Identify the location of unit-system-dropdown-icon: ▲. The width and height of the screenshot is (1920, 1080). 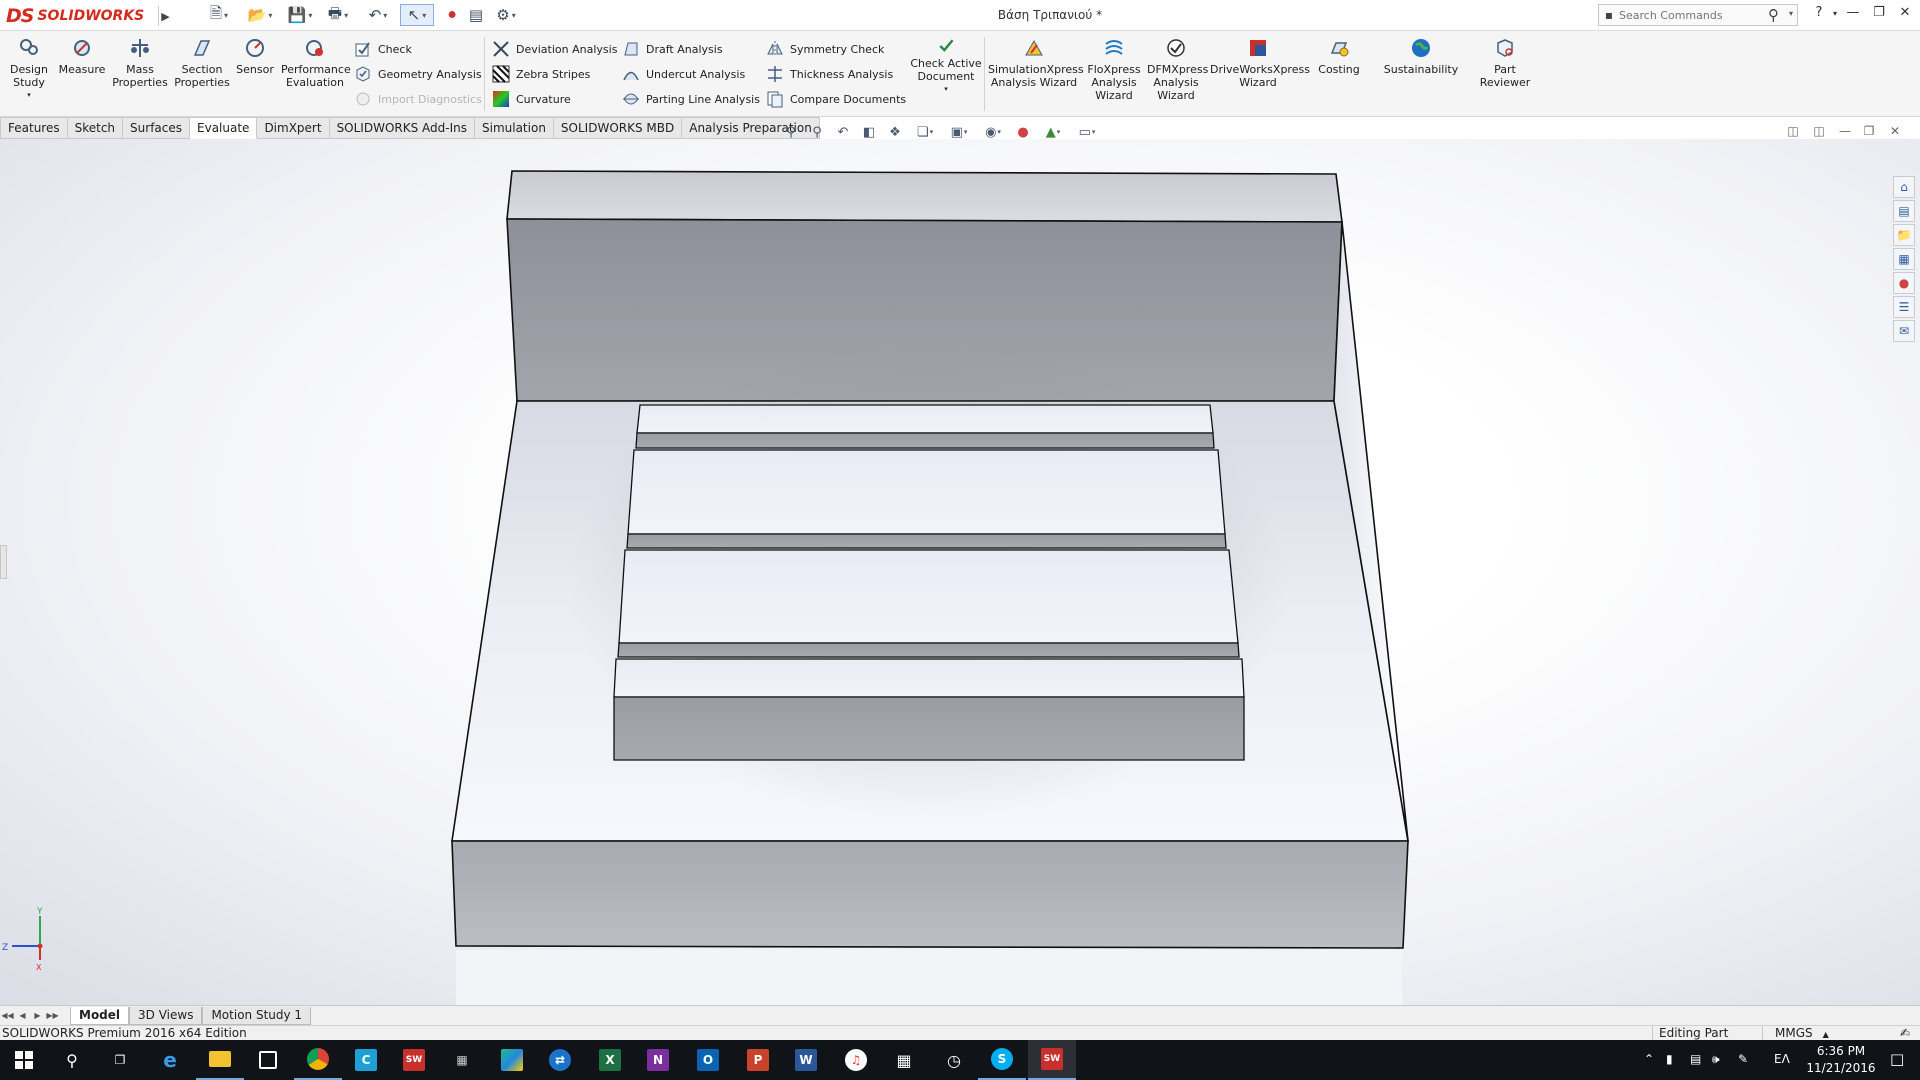
(1826, 1034).